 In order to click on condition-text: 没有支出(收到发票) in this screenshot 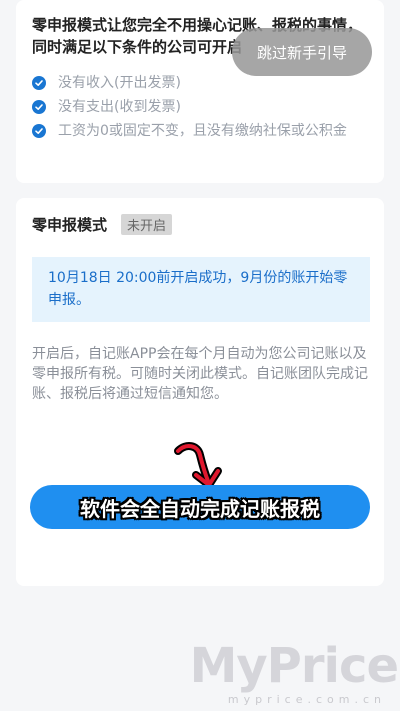, I will do `click(119, 107)`.